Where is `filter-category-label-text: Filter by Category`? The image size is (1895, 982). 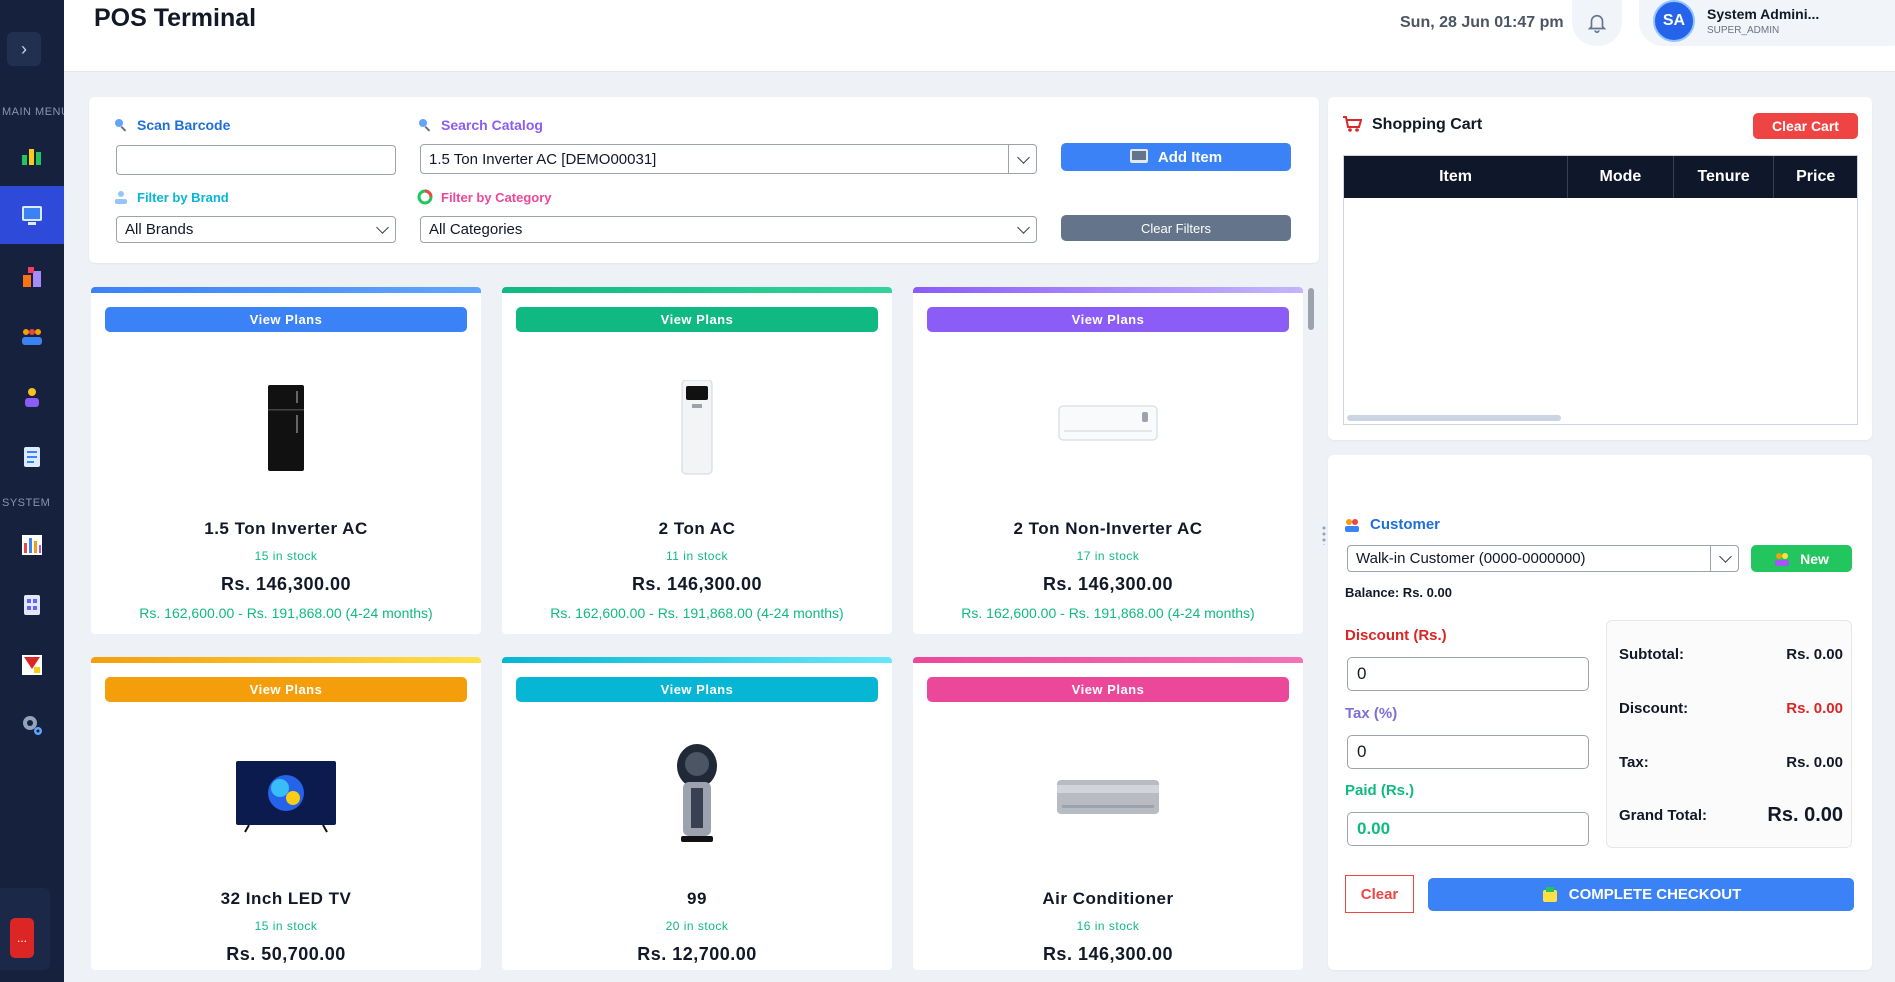 filter-category-label-text: Filter by Category is located at coordinates (496, 197).